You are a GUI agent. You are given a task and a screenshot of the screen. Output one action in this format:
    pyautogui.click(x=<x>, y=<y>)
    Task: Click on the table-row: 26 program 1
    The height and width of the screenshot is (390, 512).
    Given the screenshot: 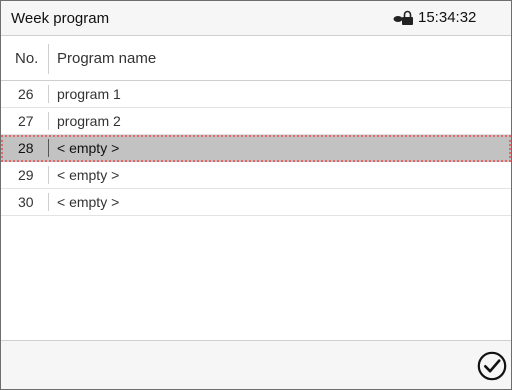 What is the action you would take?
    pyautogui.click(x=256, y=94)
    